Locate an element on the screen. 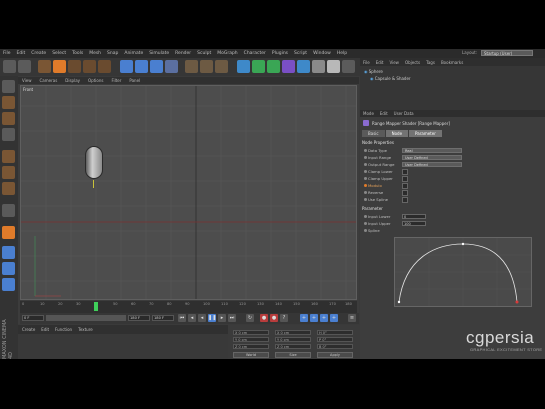  undo-icon is located at coordinates (9, 66).